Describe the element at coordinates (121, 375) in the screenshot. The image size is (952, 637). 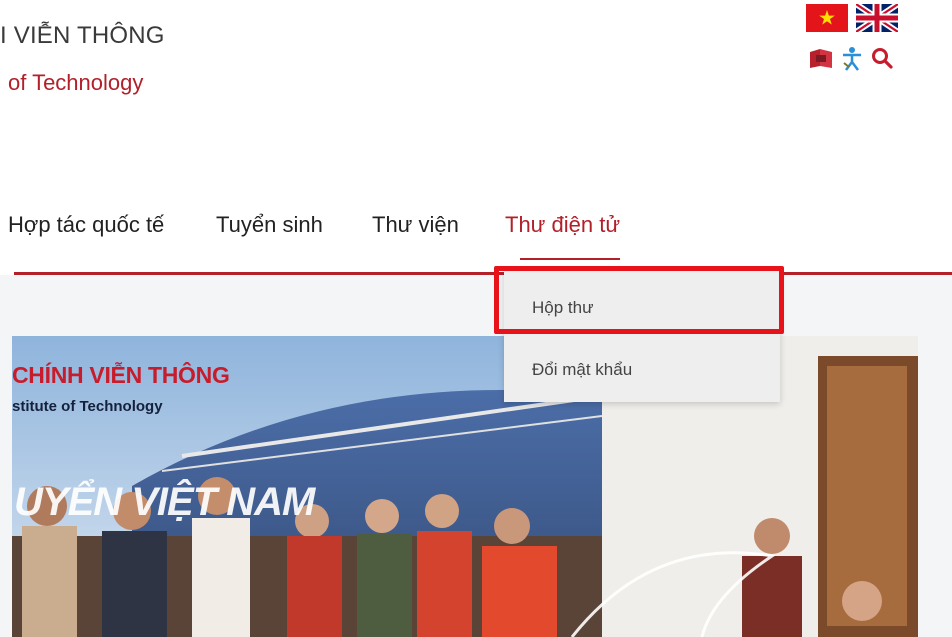
I see `banner-heading: CHÍNH VIỄN THÔNG` at that location.